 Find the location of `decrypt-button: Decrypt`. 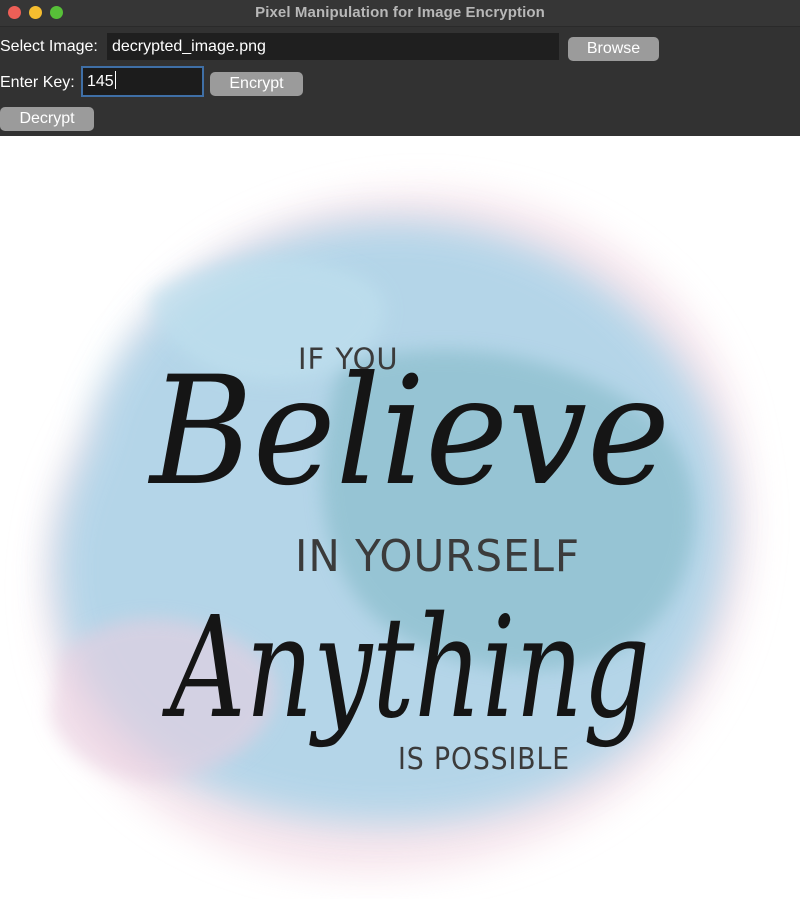

decrypt-button: Decrypt is located at coordinates (47, 119).